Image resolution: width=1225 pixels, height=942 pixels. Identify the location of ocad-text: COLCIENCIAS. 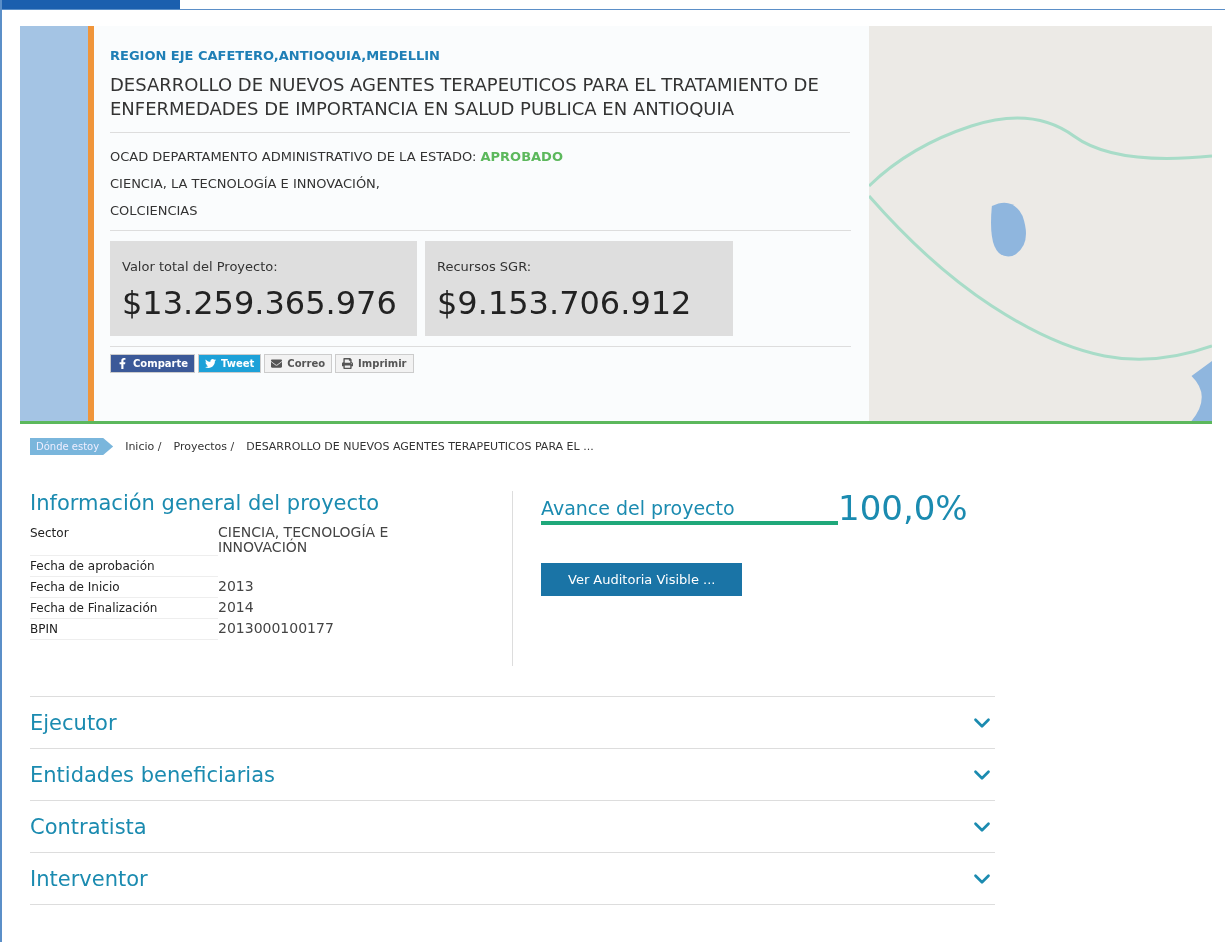
(154, 210).